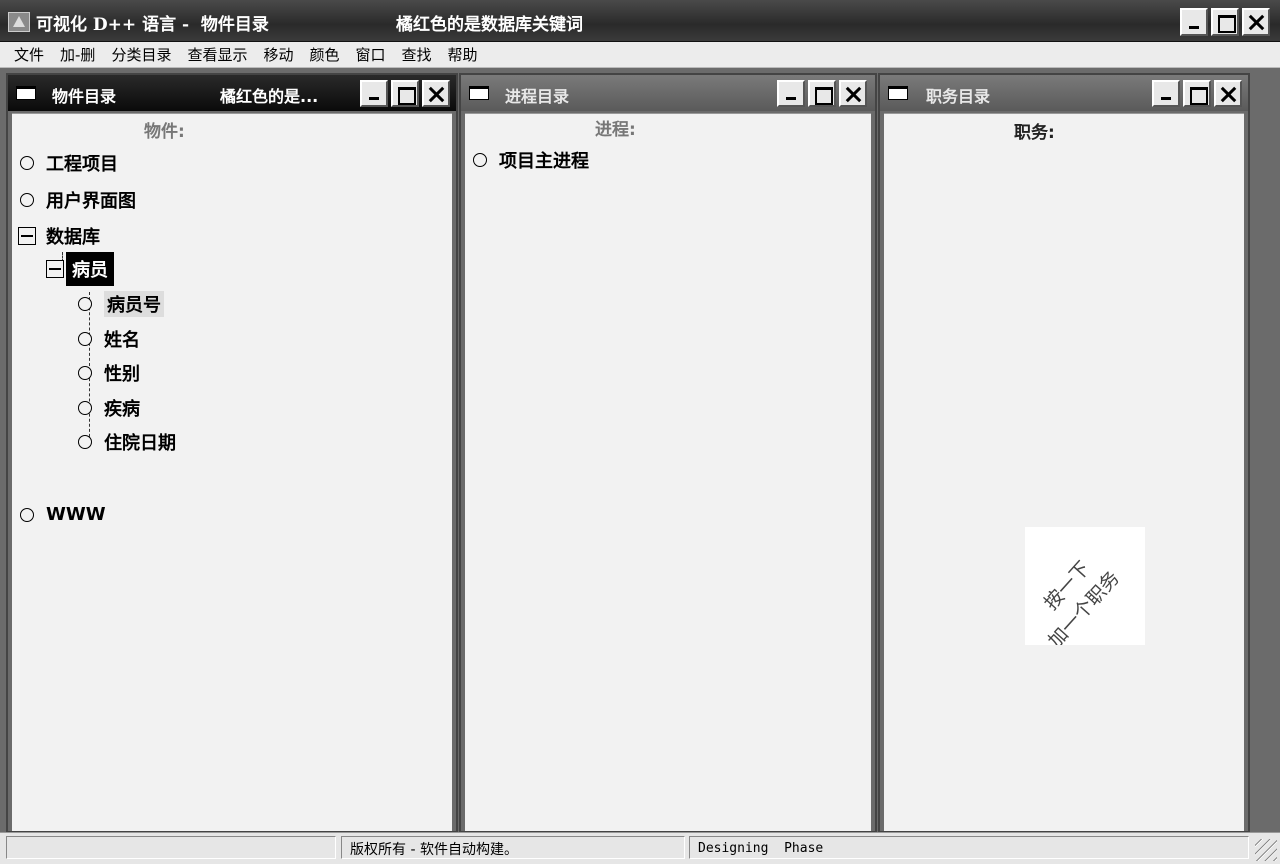 The image size is (1280, 864). What do you see at coordinates (958, 96) in the screenshot?
I see `duty-window-title: 职务目录` at bounding box center [958, 96].